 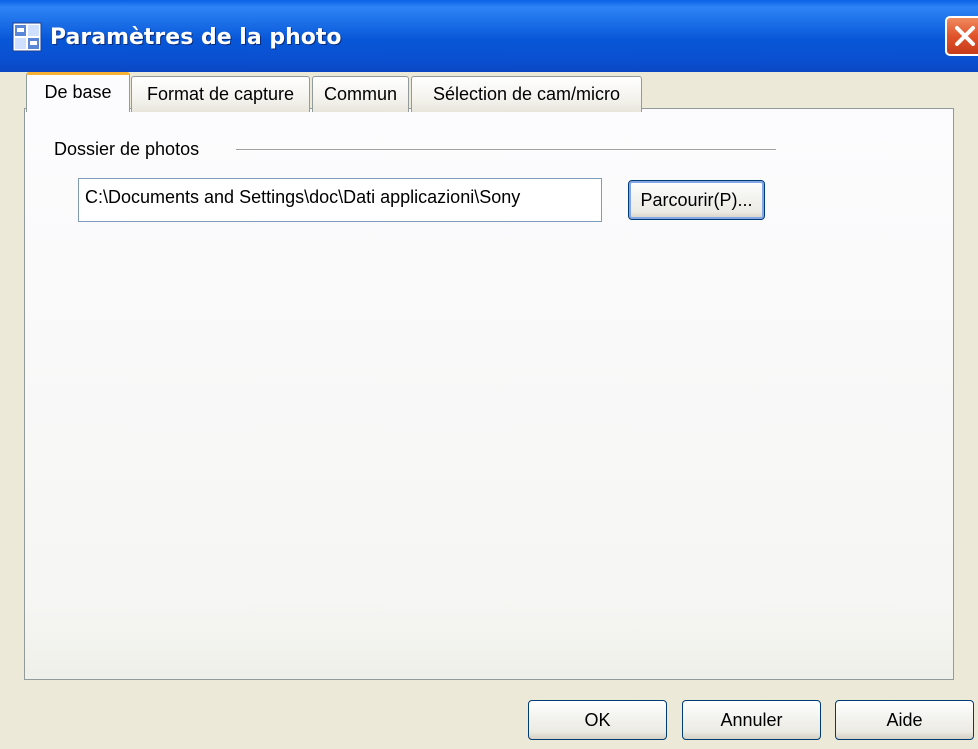 I want to click on close-button, so click(x=961, y=36).